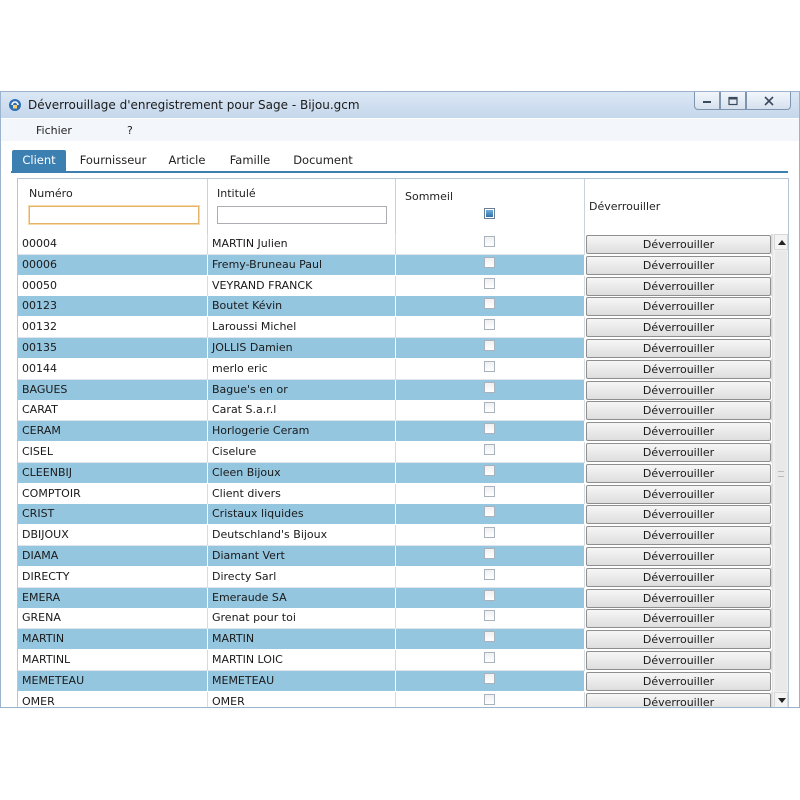 The height and width of the screenshot is (800, 800). I want to click on maximize-button, so click(733, 101).